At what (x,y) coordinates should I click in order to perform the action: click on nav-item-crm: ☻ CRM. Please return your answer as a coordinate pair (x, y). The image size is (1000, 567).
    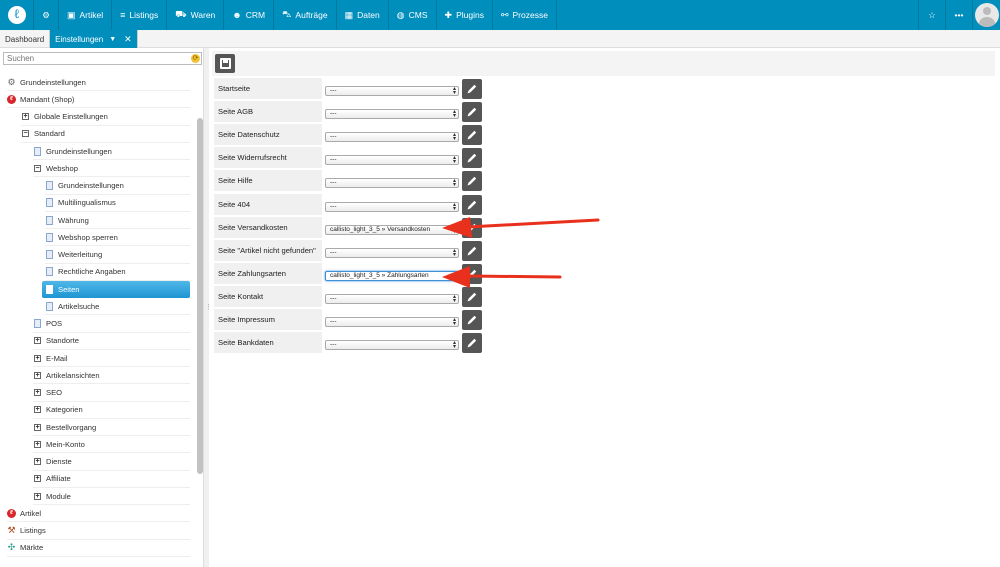
    Looking at the image, I should click on (249, 15).